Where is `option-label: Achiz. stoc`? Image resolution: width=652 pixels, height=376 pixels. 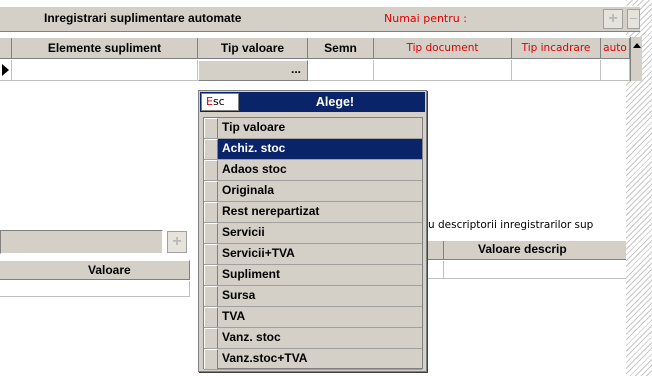 option-label: Achiz. stoc is located at coordinates (254, 148).